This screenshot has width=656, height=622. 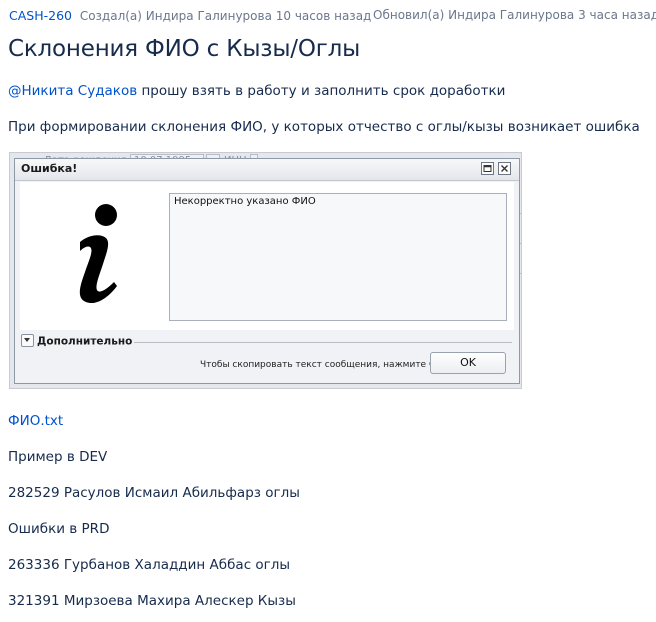 I want to click on body-line: 282529 Расулов Исмаил Абильфарз оглы, so click(x=154, y=493).